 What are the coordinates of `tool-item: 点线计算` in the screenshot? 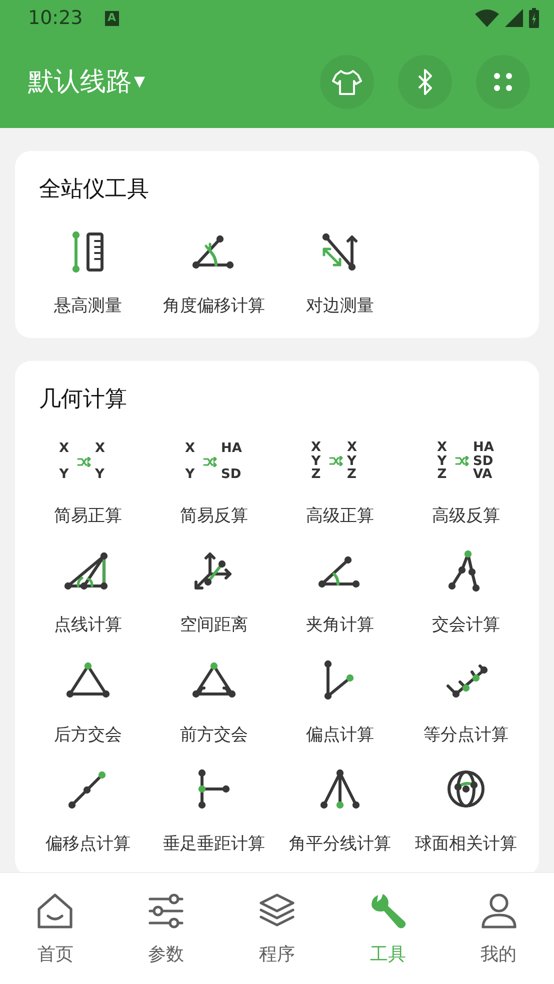 It's located at (88, 590).